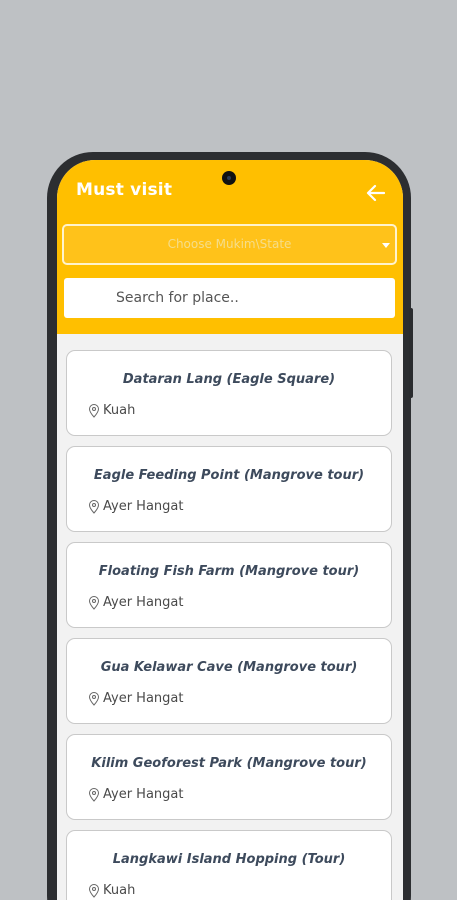  I want to click on list-item: Langkawi Island Hopping (Tour) Kuah, so click(229, 865).